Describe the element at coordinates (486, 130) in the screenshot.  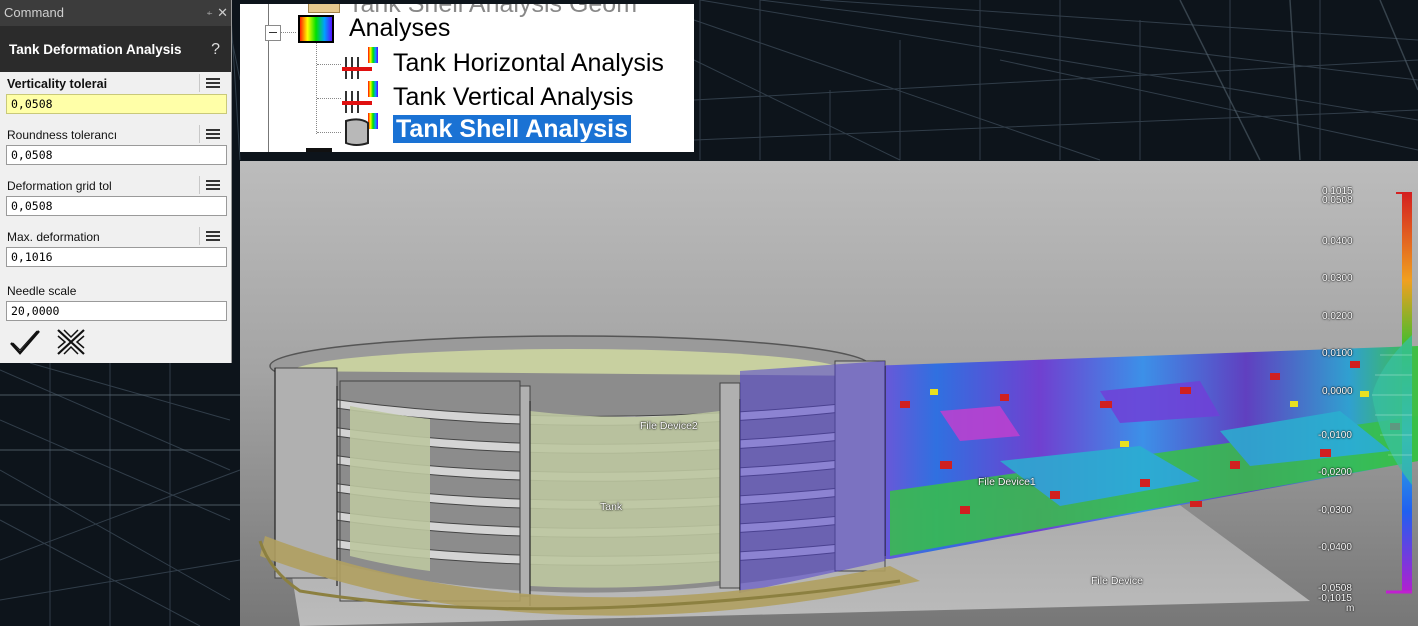
I see `tree-item-tank-shell-analysis: Tank Shell Analysis` at that location.